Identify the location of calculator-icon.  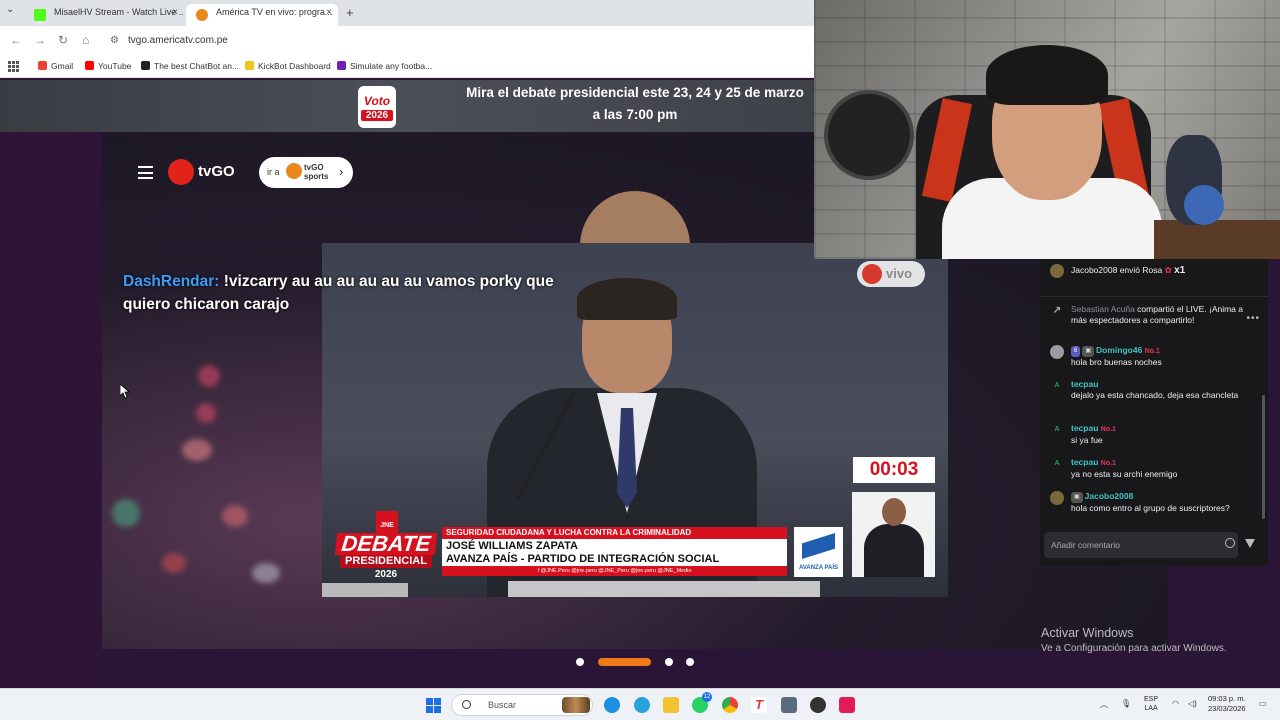
(789, 705).